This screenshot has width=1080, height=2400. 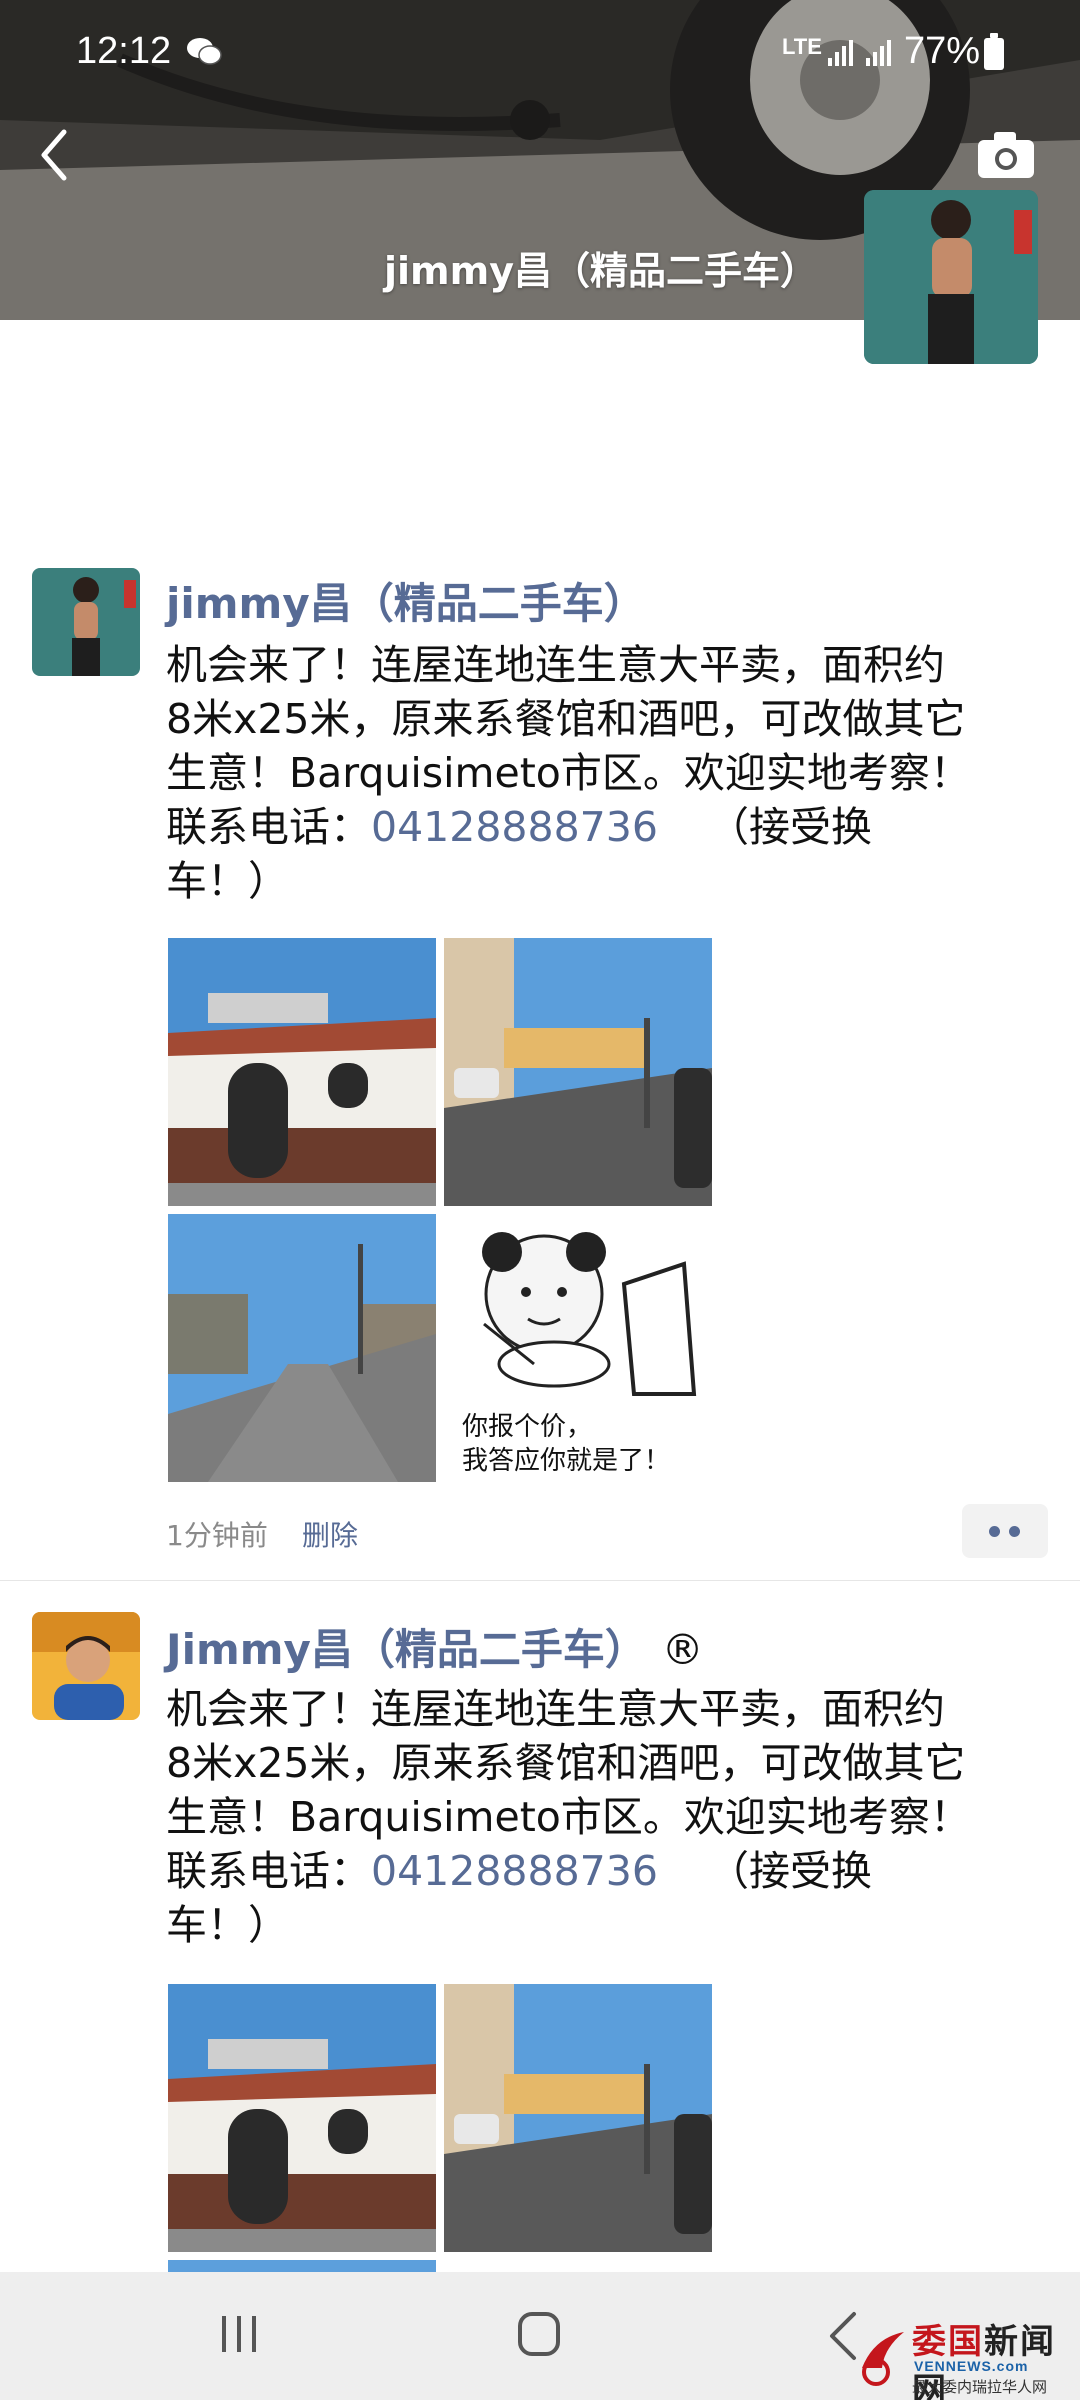 What do you see at coordinates (566, 1444) in the screenshot?
I see `meme-caption: 你报个价， 我答应你就是了！` at bounding box center [566, 1444].